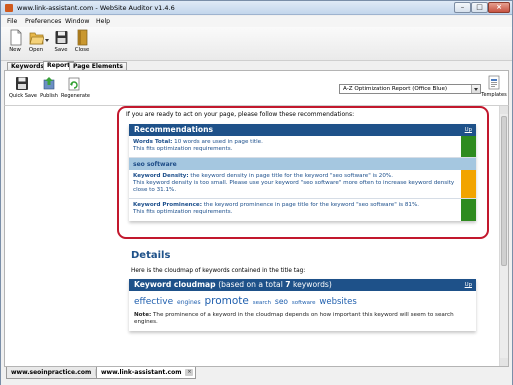 Image resolution: width=513 pixels, height=385 pixels. What do you see at coordinates (151, 255) in the screenshot?
I see `details-heading: Details` at bounding box center [151, 255].